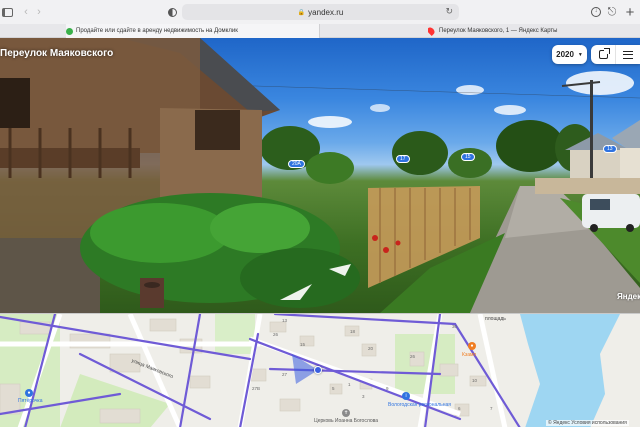  Describe the element at coordinates (455, 326) in the screenshot. I see `house-number: 30` at that location.